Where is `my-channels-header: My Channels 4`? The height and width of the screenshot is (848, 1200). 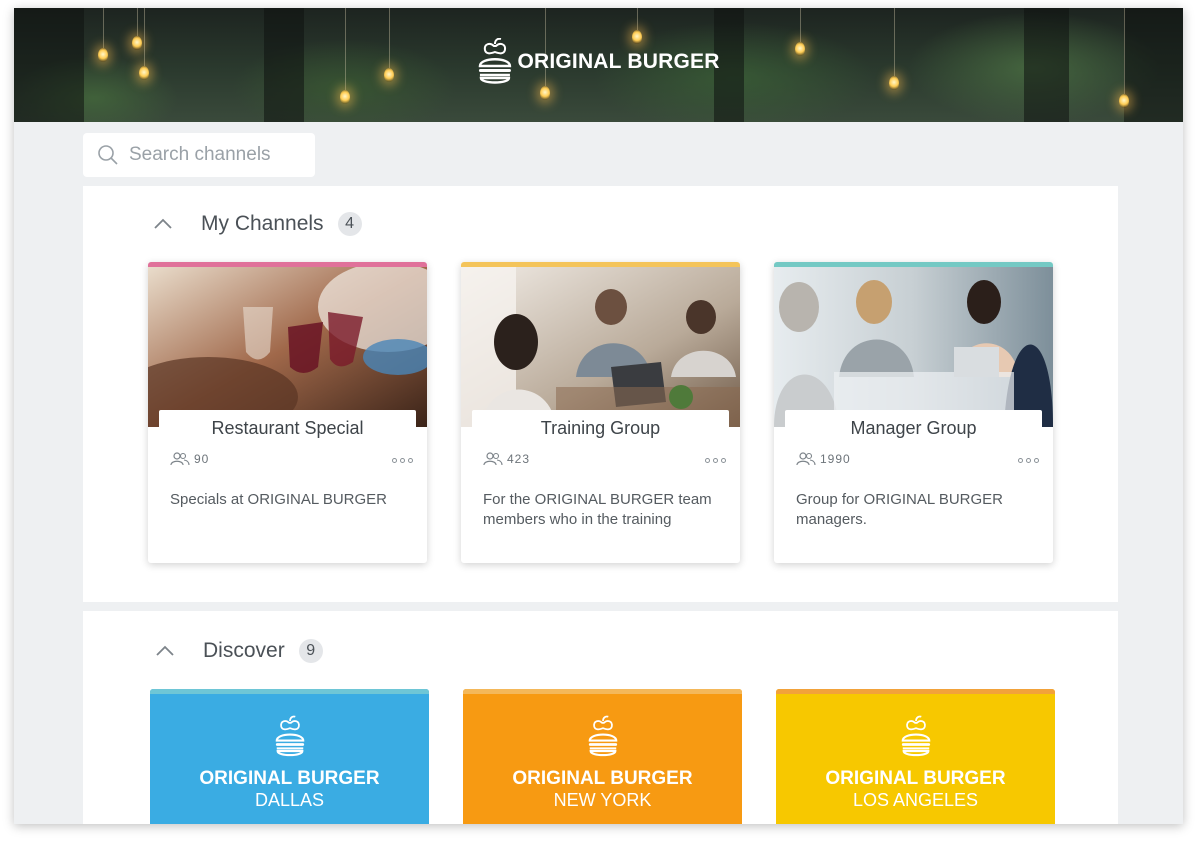
my-channels-header: My Channels 4 is located at coordinates (257, 224).